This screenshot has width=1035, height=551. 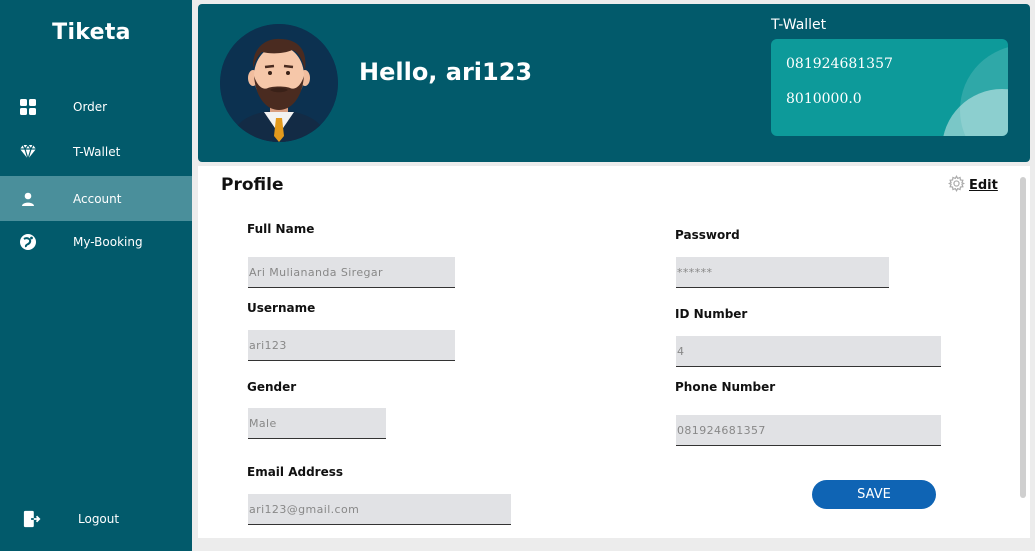 I want to click on booking-icon, so click(x=28, y=242).